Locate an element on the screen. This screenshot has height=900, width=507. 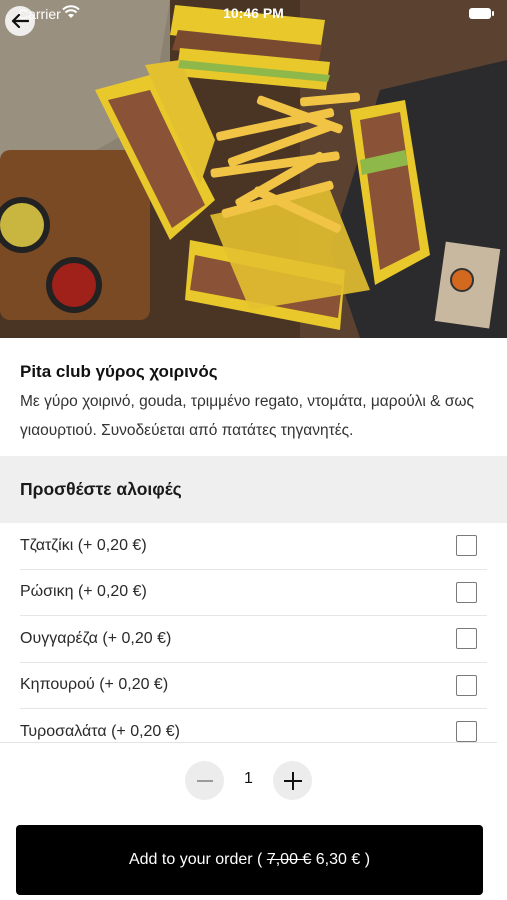
plus-icon is located at coordinates (292, 780).